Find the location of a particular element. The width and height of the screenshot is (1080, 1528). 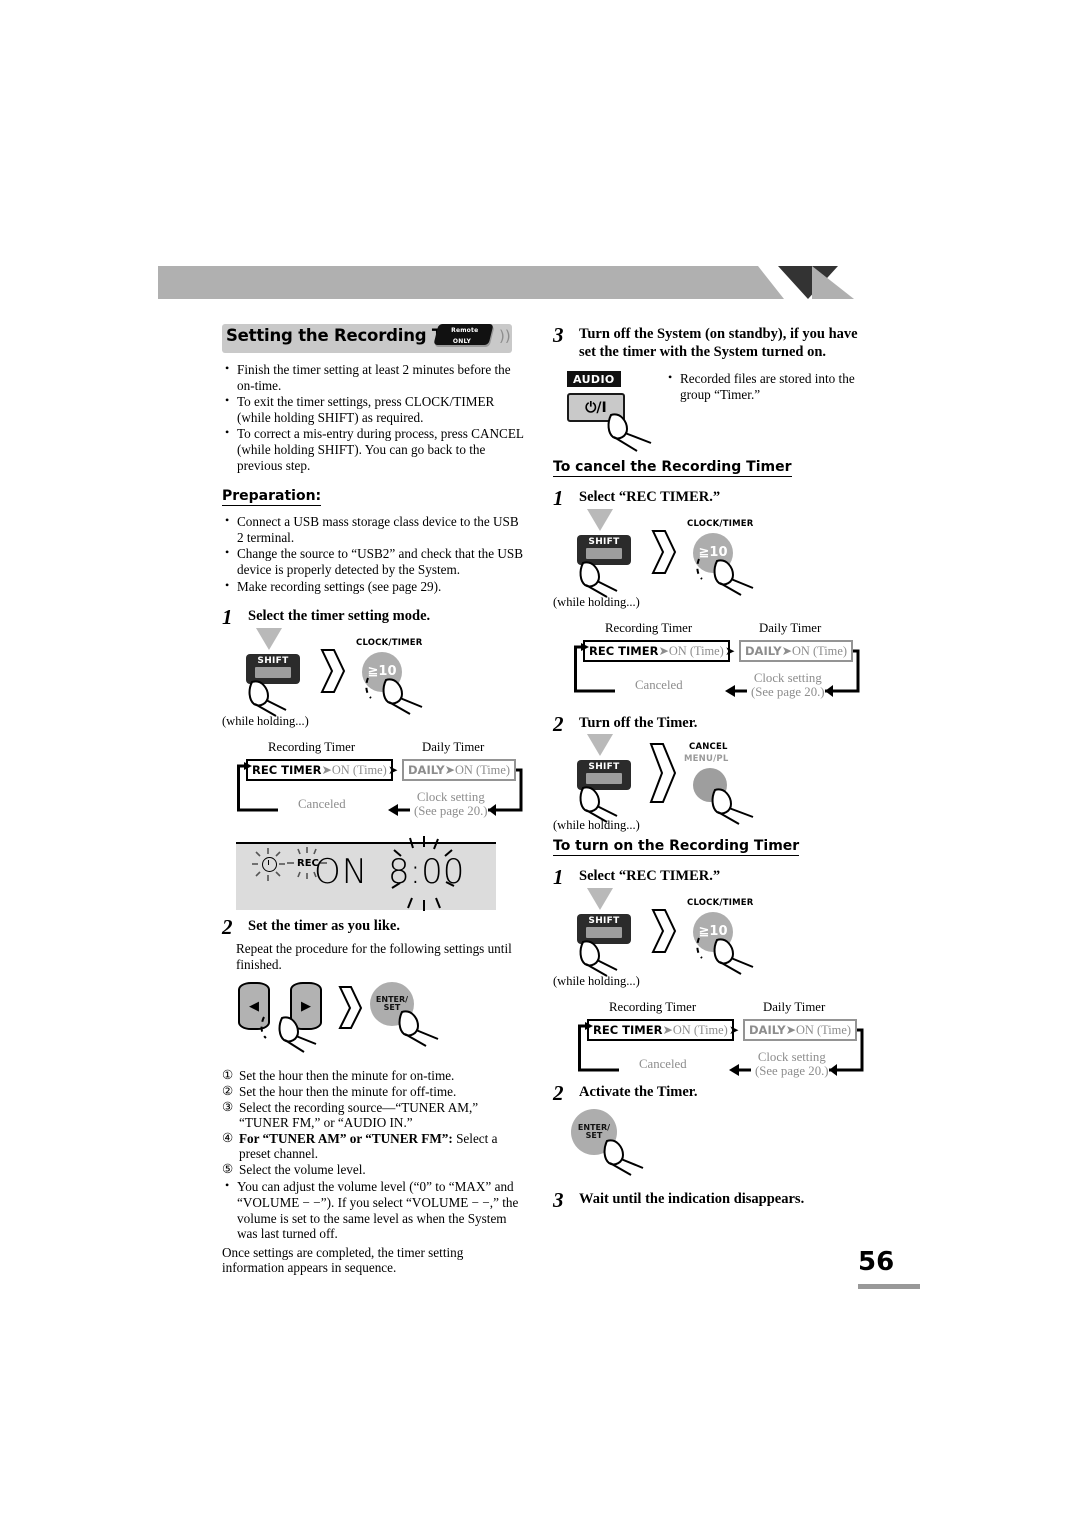

turnon-enter-diagram: ENTER/SET is located at coordinates (719, 1147).